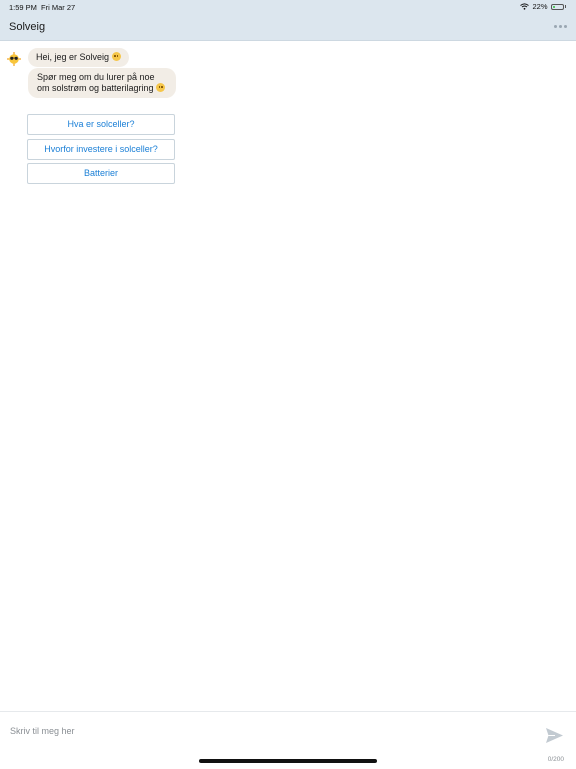 The height and width of the screenshot is (769, 576). I want to click on message-text: Hei, jeg er Solveig, so click(73, 57).